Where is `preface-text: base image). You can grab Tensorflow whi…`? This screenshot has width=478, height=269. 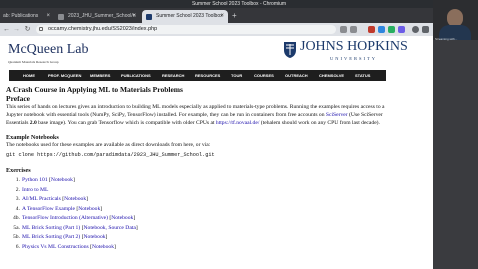
preface-text: base image). You can grab Tensorflow whi… is located at coordinates (126, 123).